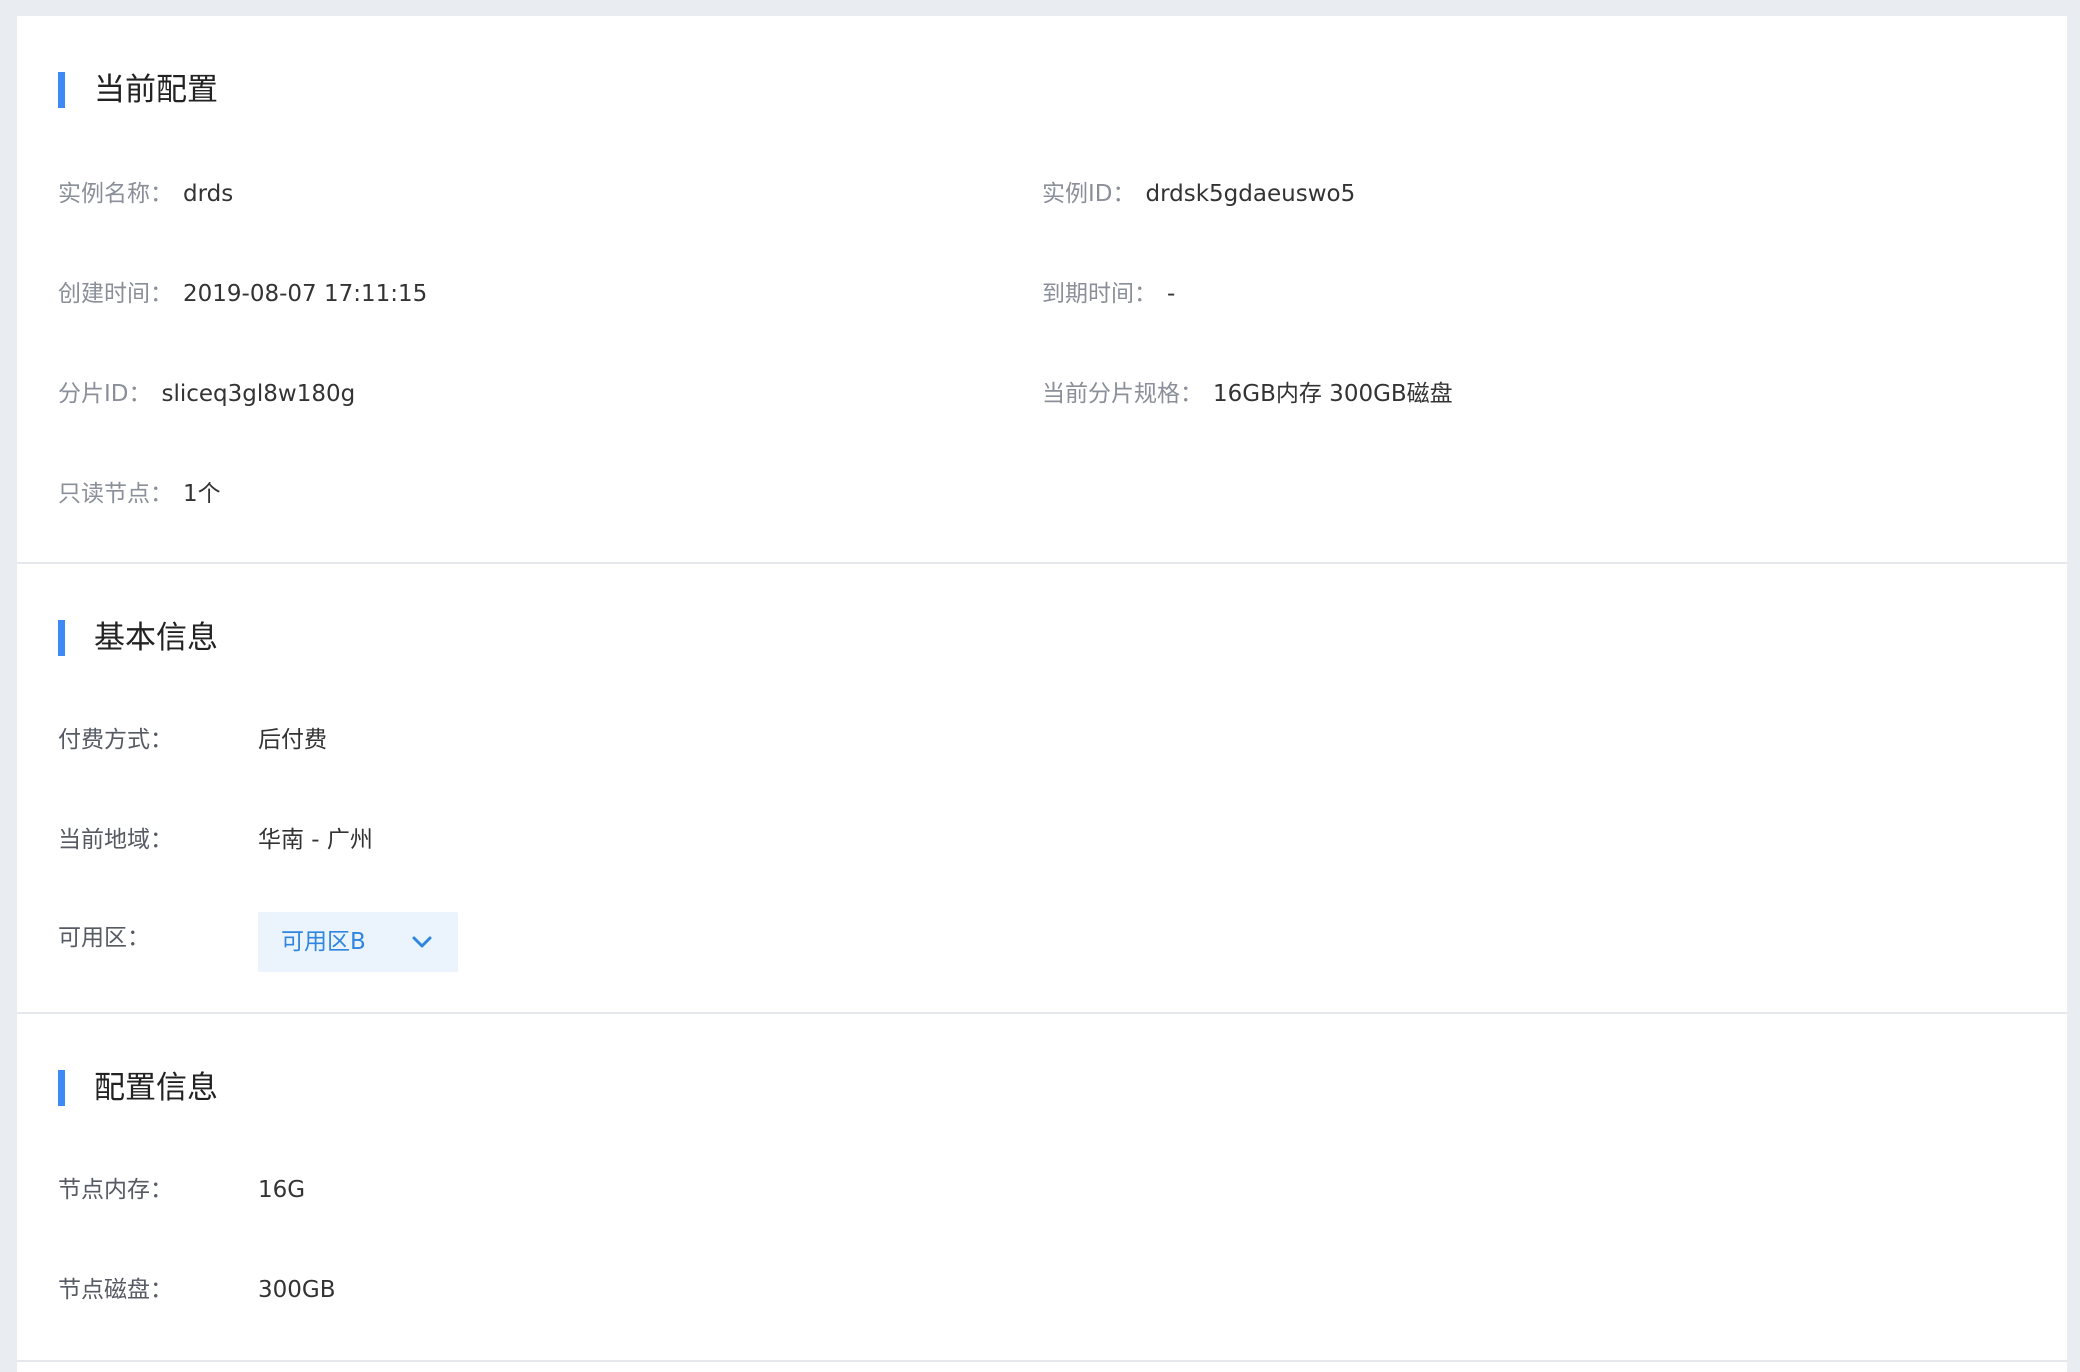 Image resolution: width=2080 pixels, height=1372 pixels. Describe the element at coordinates (258, 394) in the screenshot. I see `shard-id-value: sliceq3gl8w180g` at that location.